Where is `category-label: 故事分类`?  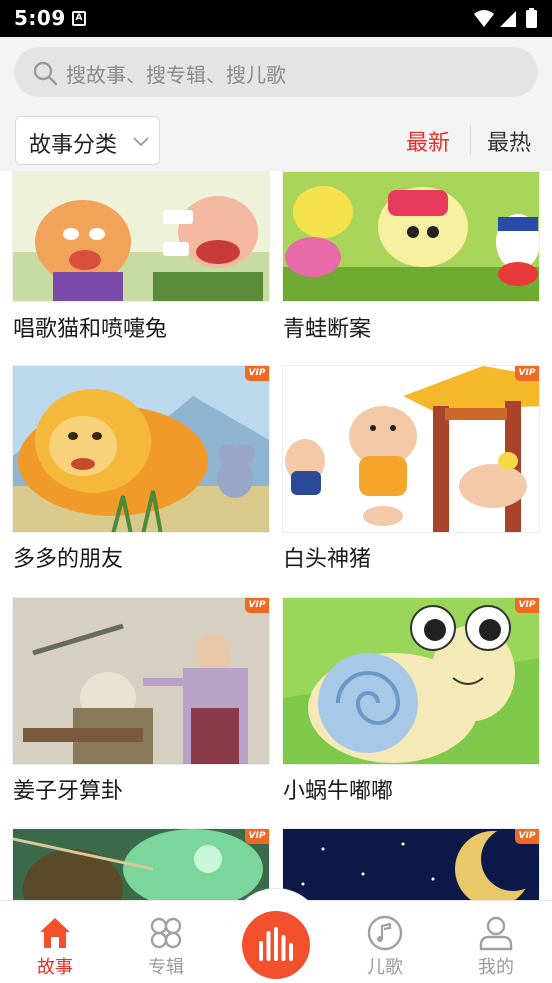
category-label: 故事分类 is located at coordinates (73, 145).